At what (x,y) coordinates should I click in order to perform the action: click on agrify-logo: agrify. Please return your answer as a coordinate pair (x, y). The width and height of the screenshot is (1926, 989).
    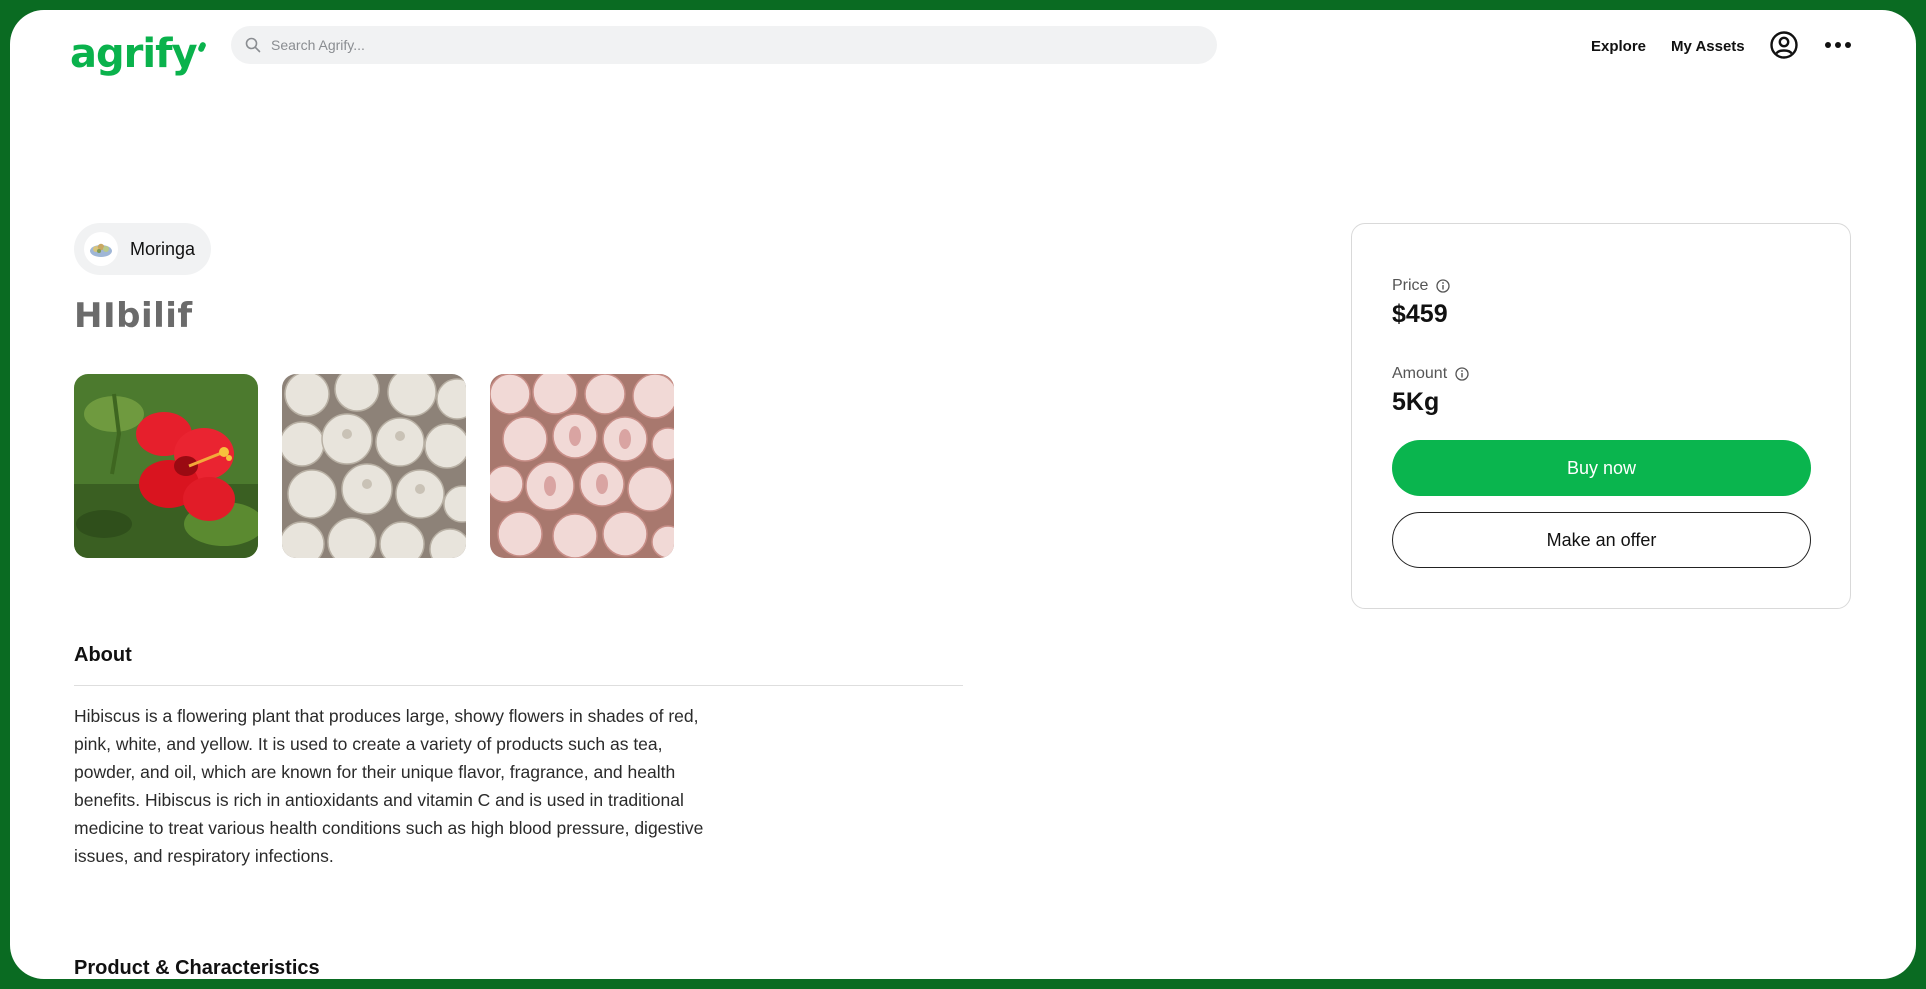
    Looking at the image, I should click on (138, 54).